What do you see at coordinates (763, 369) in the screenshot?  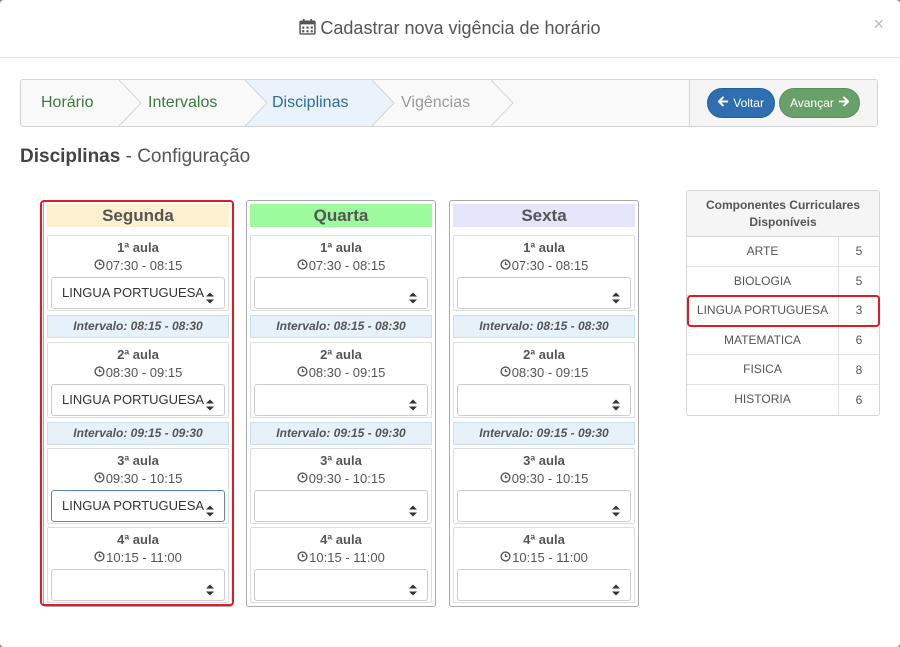 I see `componente-name: FISICA` at bounding box center [763, 369].